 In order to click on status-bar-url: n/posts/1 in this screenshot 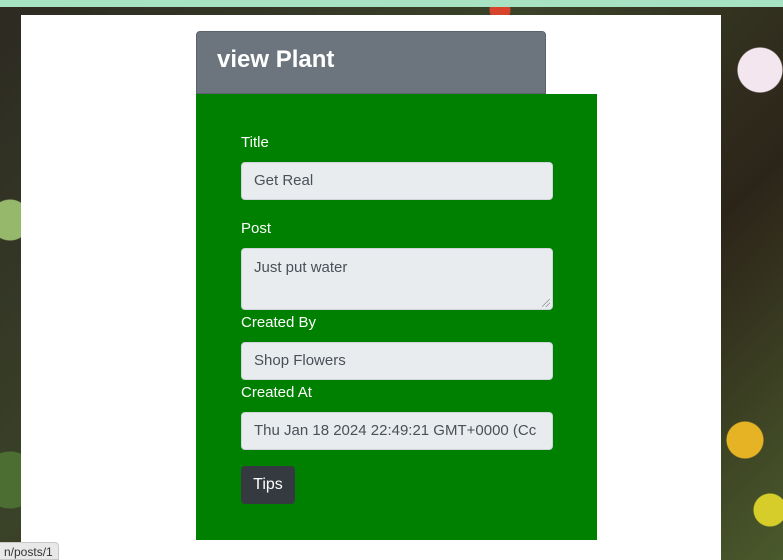, I will do `click(29, 551)`.